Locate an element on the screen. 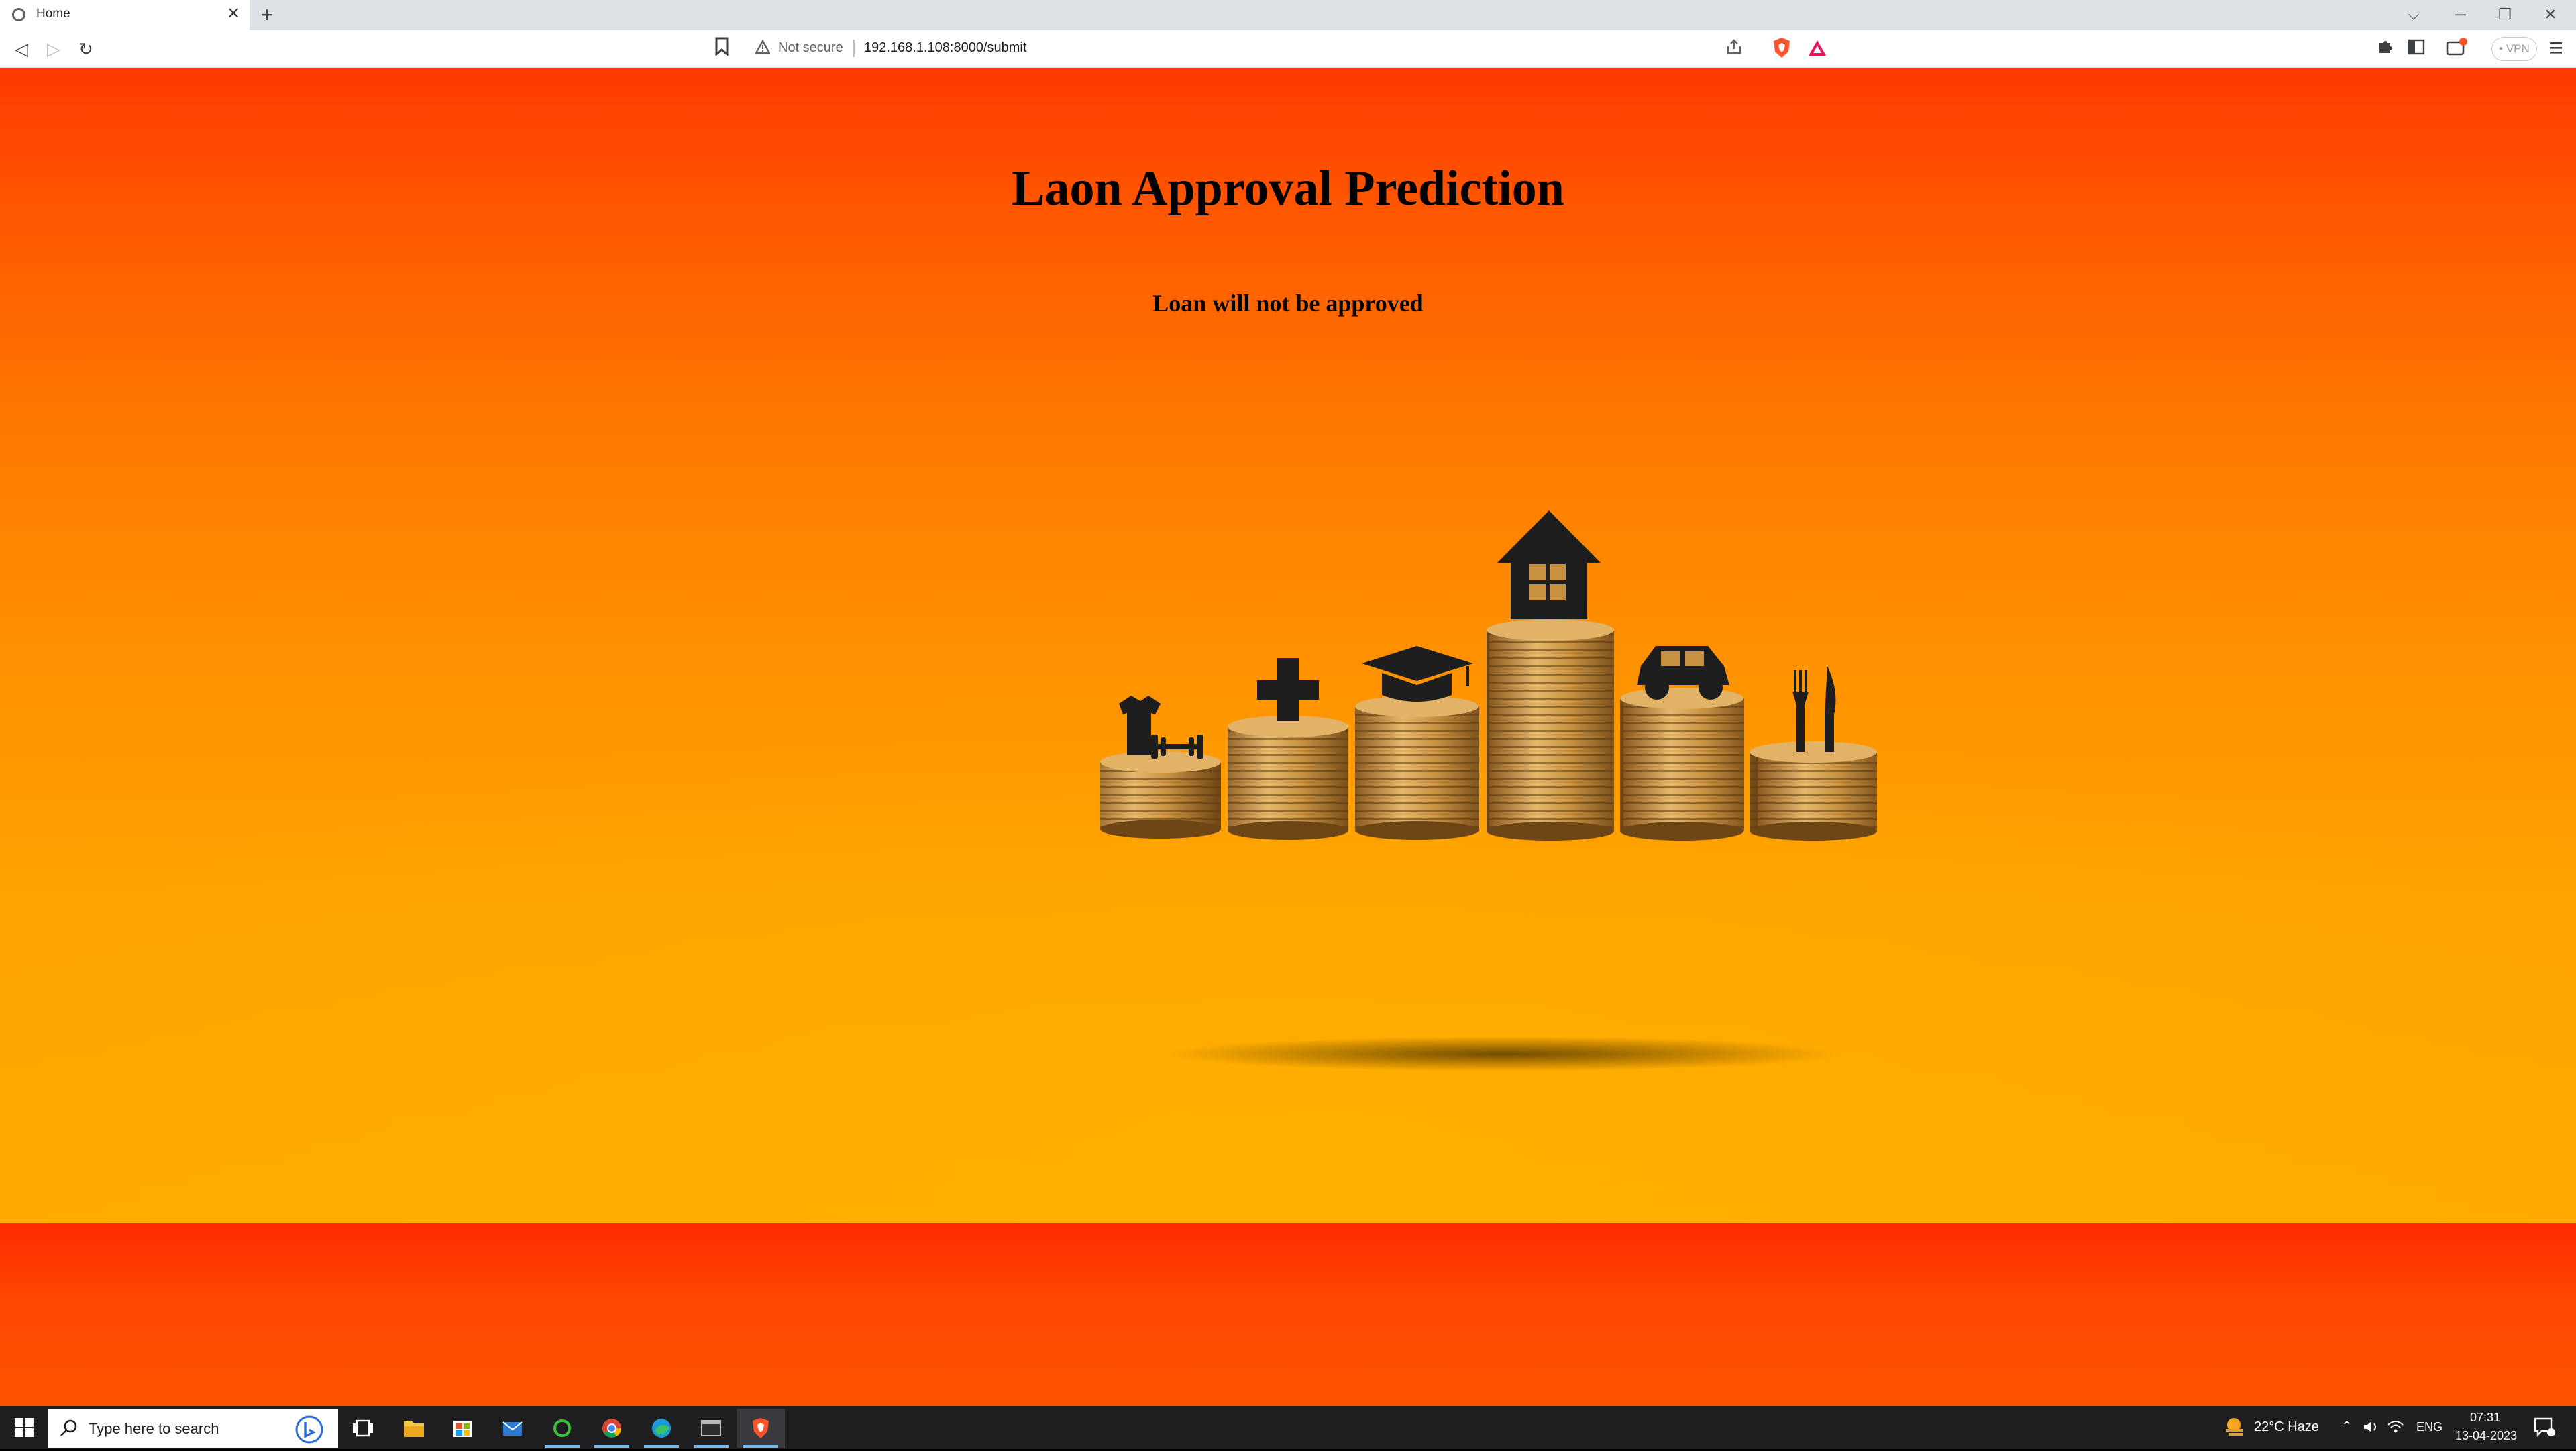  file-explorer-button is located at coordinates (413, 1428).